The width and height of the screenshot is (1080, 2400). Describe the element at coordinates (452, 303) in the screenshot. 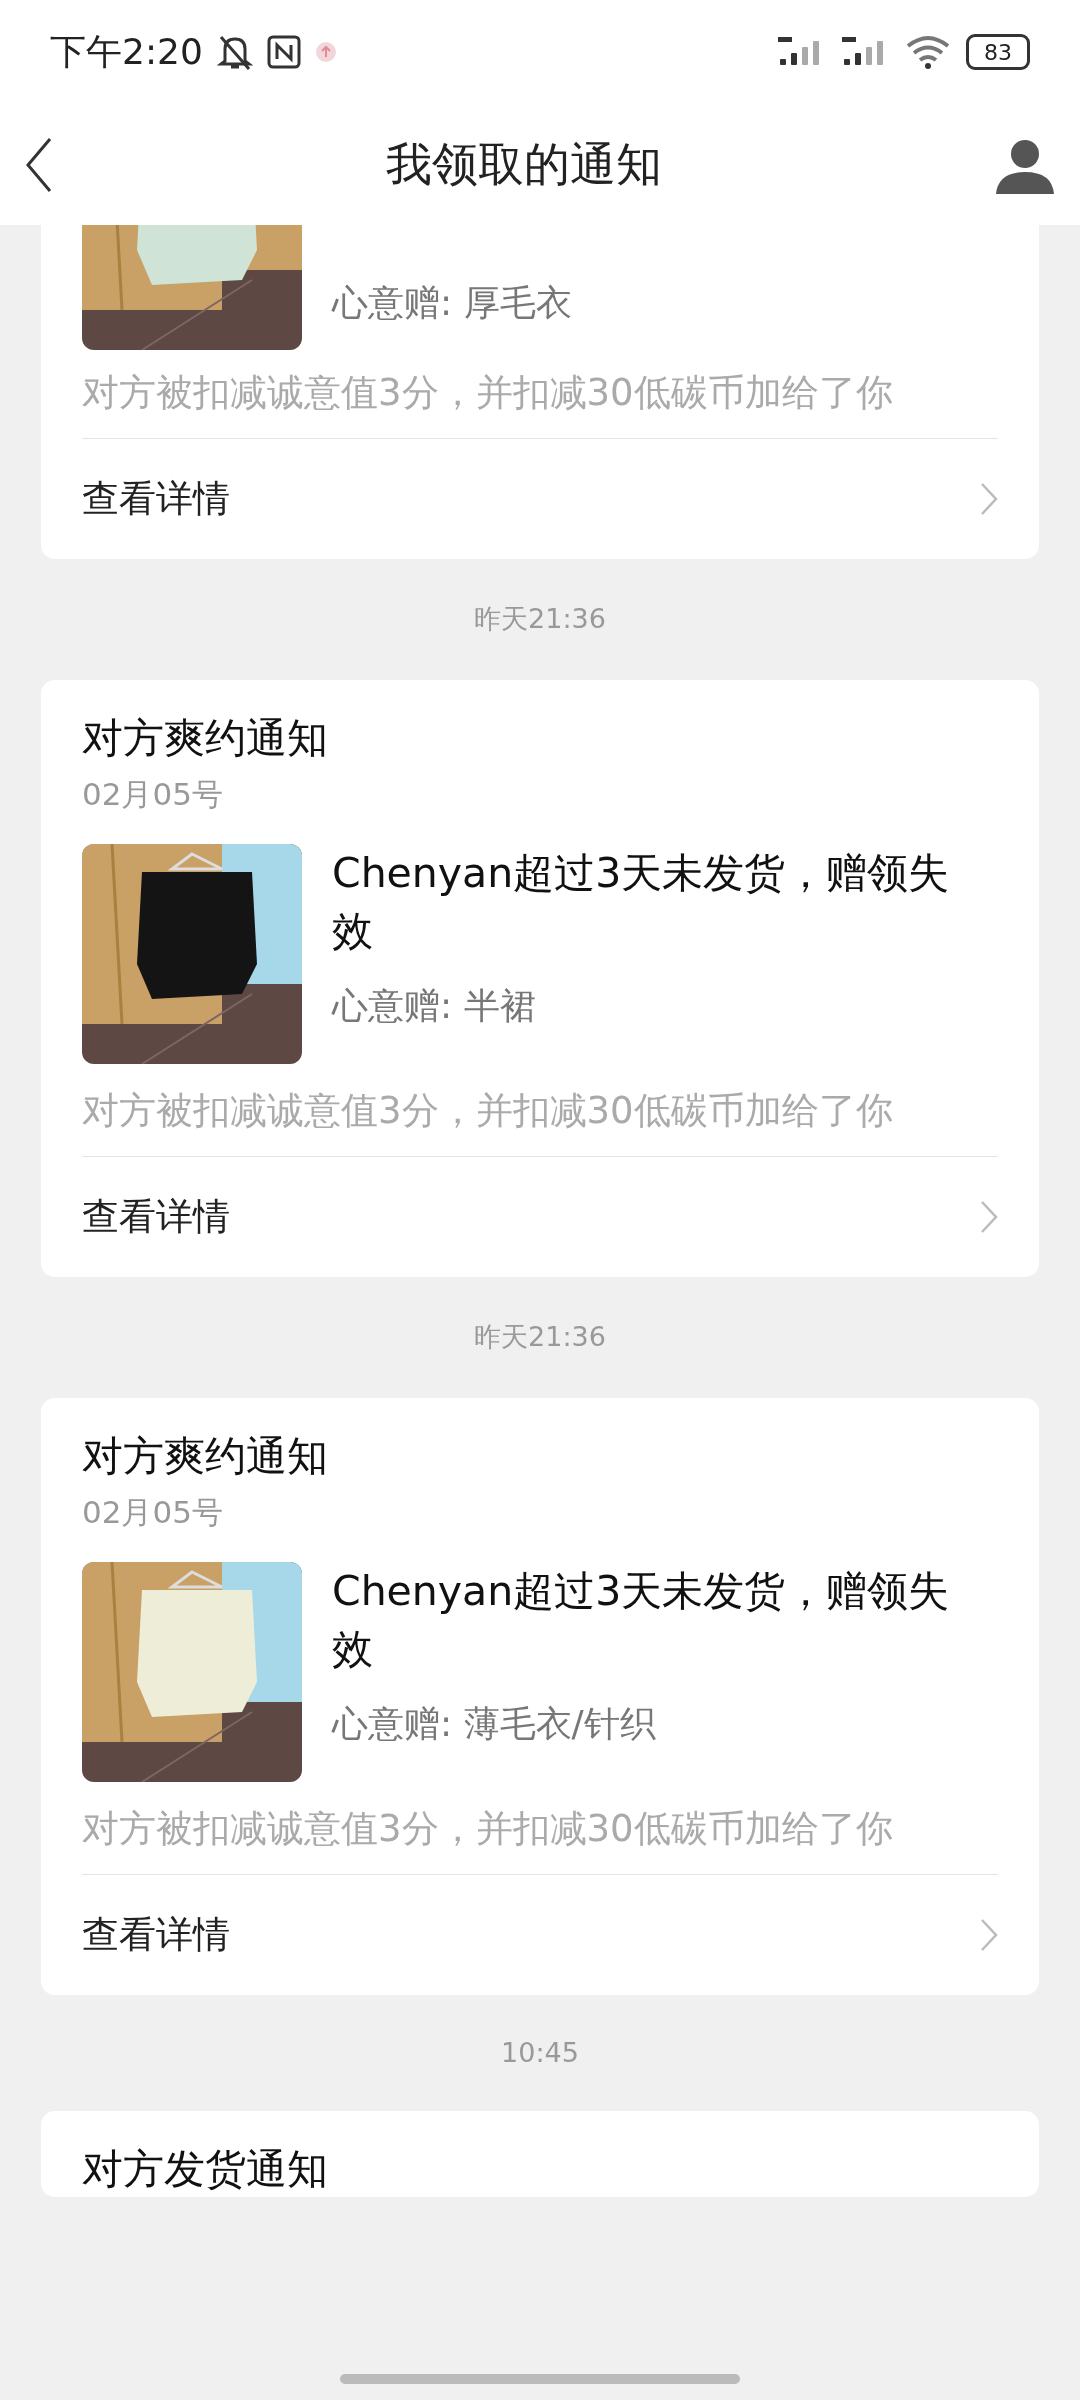

I see `gift-label: 心意赠: 厚毛衣` at that location.